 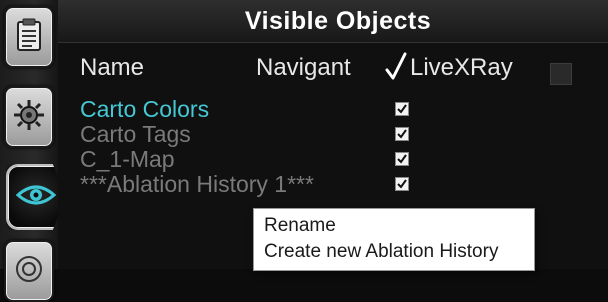 I want to click on clipboard-tool-button, so click(x=29, y=37).